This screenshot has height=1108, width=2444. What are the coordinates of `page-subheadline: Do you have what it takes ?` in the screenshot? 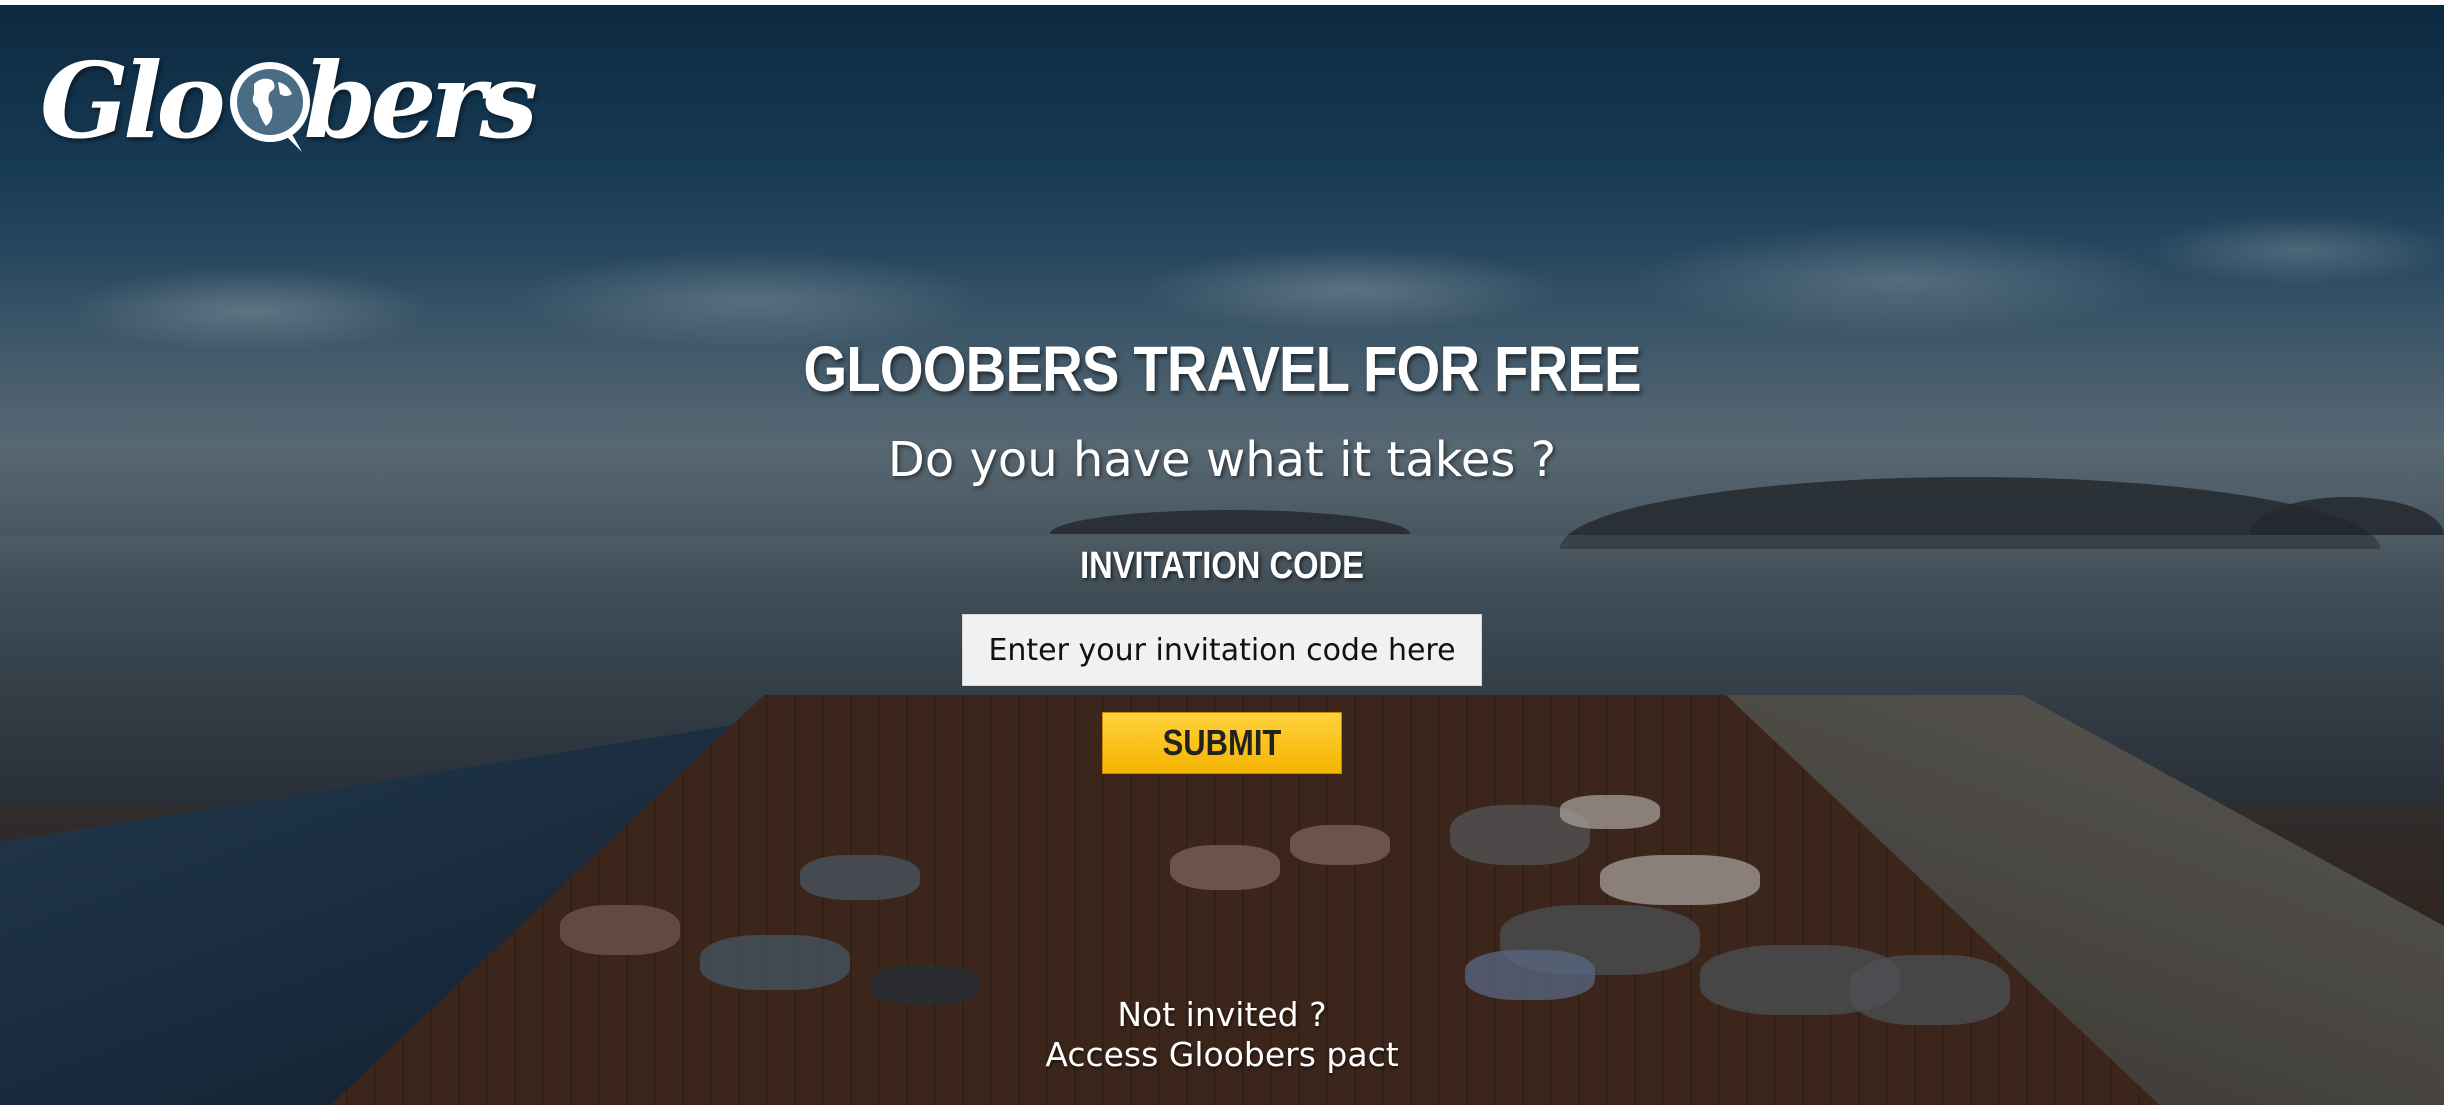 It's located at (1222, 460).